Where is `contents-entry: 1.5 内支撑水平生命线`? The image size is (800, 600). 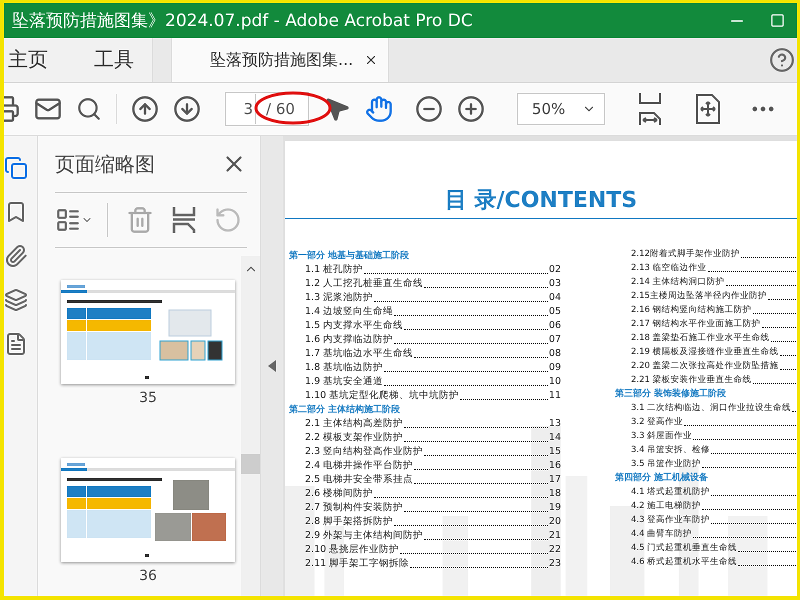 contents-entry: 1.5 内支撑水平生命线 is located at coordinates (354, 326).